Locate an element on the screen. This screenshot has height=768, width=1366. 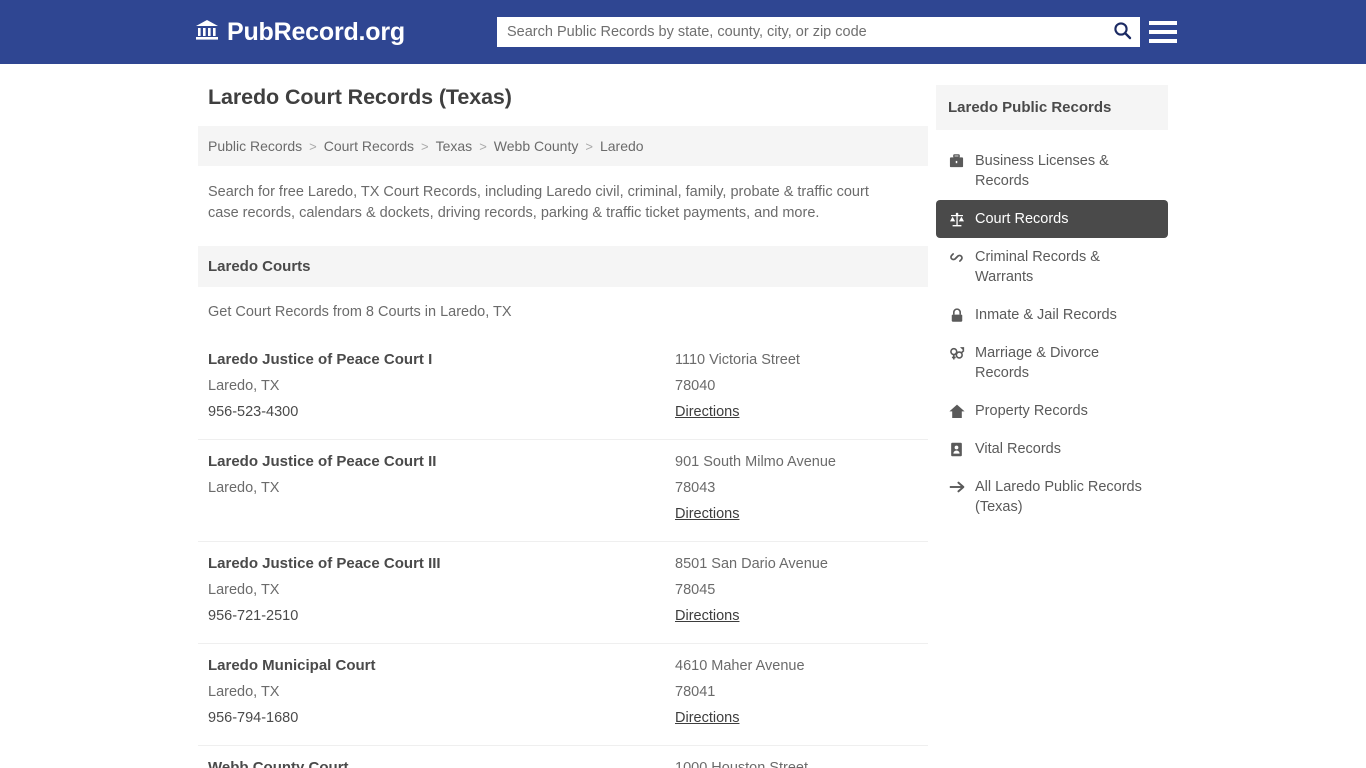
search-icon is located at coordinates (1122, 32).